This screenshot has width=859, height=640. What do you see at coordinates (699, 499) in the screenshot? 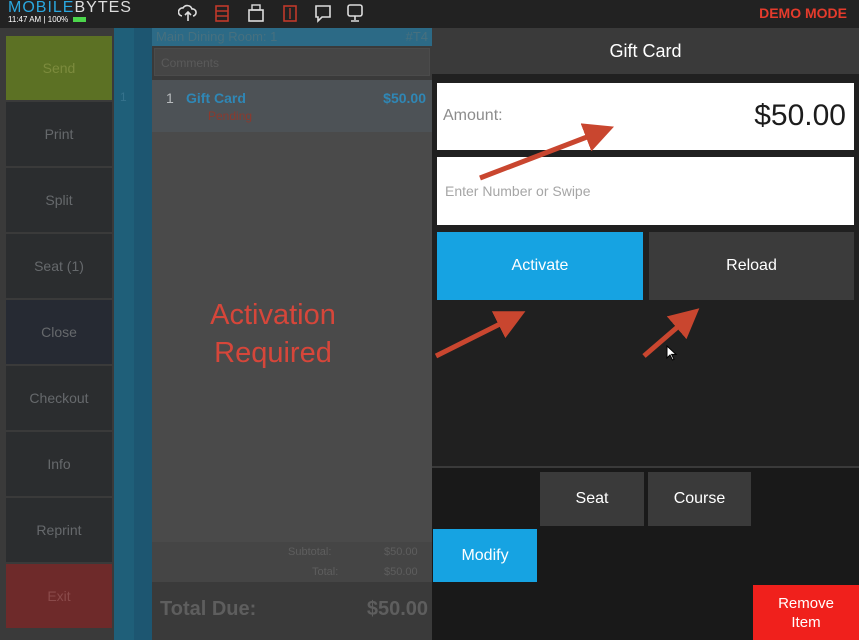
I see `course-button: Course` at bounding box center [699, 499].